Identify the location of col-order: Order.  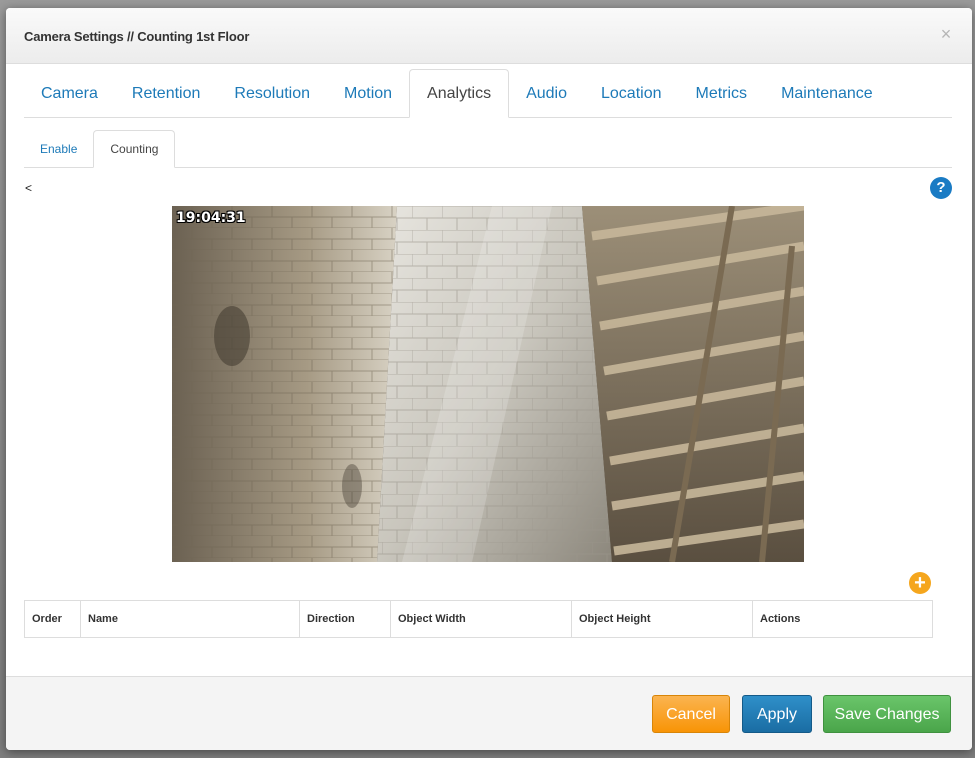
(52, 619).